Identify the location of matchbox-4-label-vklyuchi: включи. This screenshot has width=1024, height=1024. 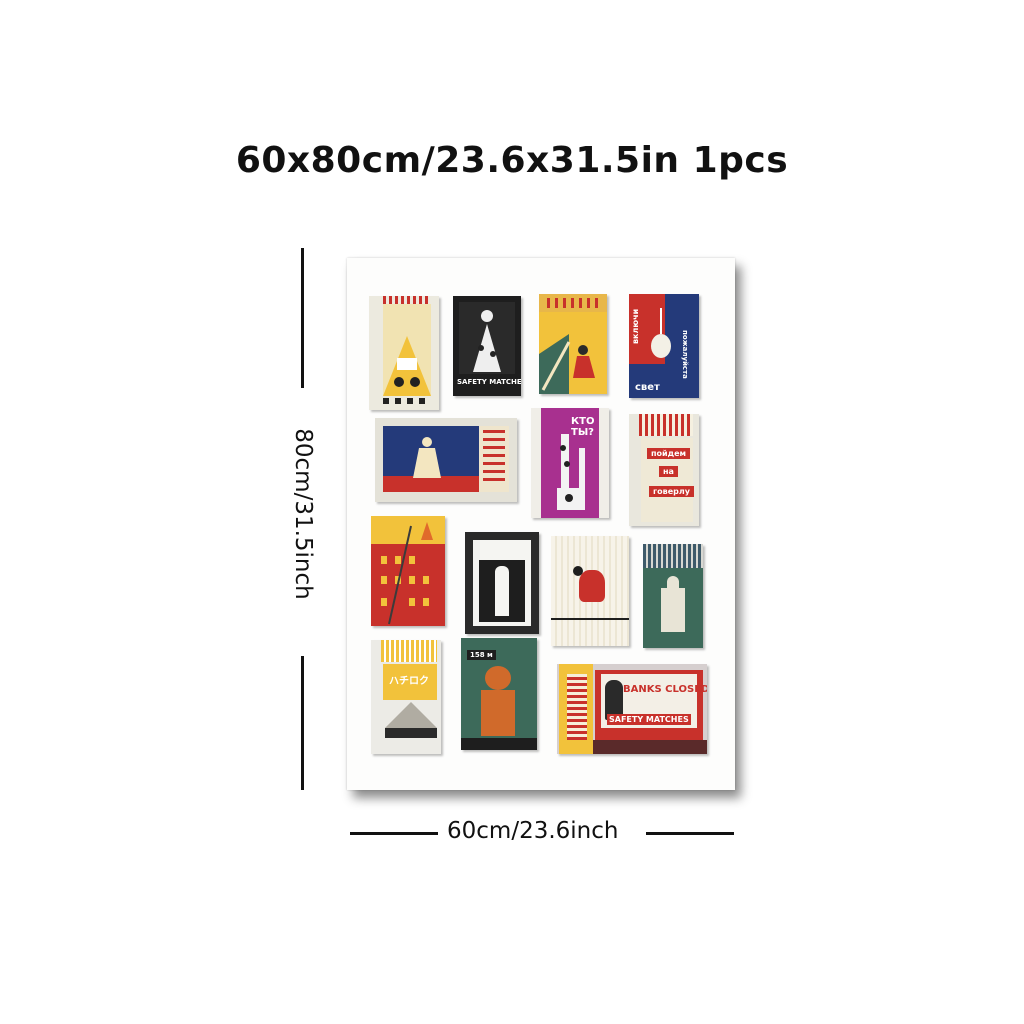
(635, 326).